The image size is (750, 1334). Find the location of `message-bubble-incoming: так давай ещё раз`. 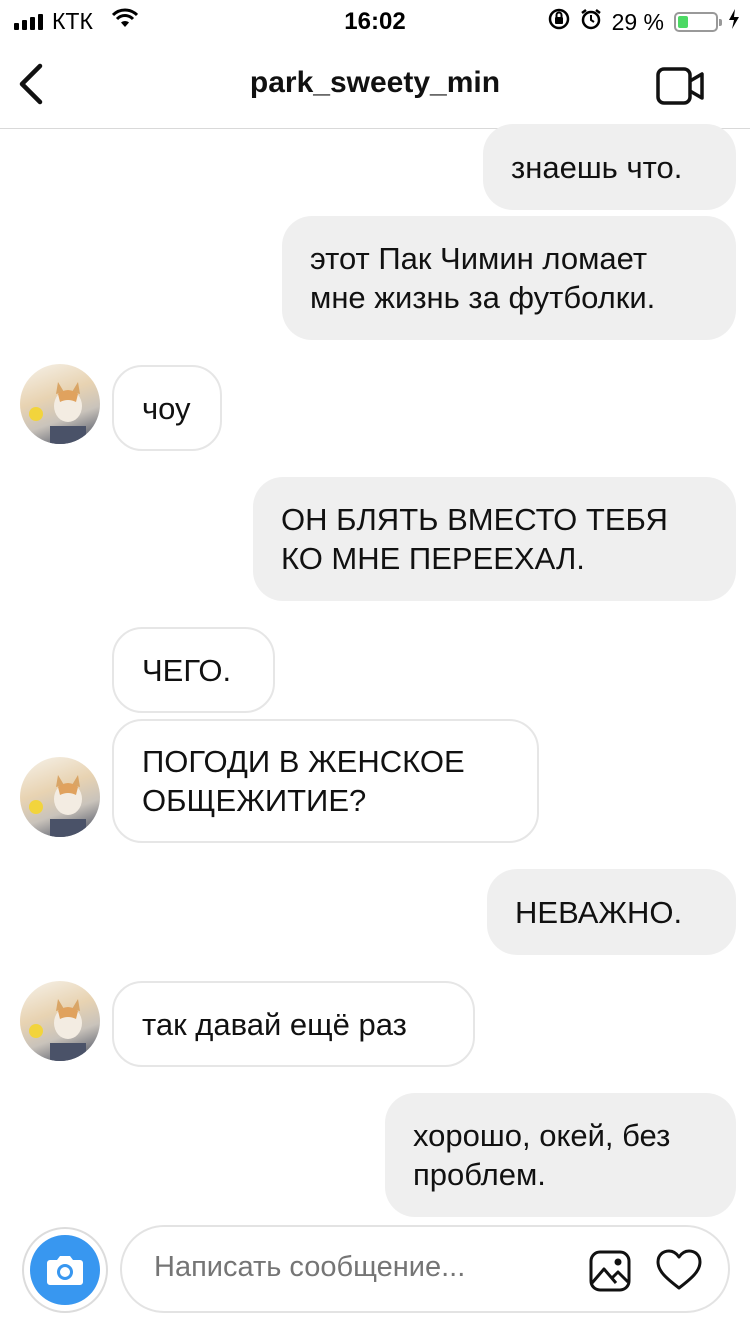

message-bubble-incoming: так давай ещё раз is located at coordinates (293, 1024).